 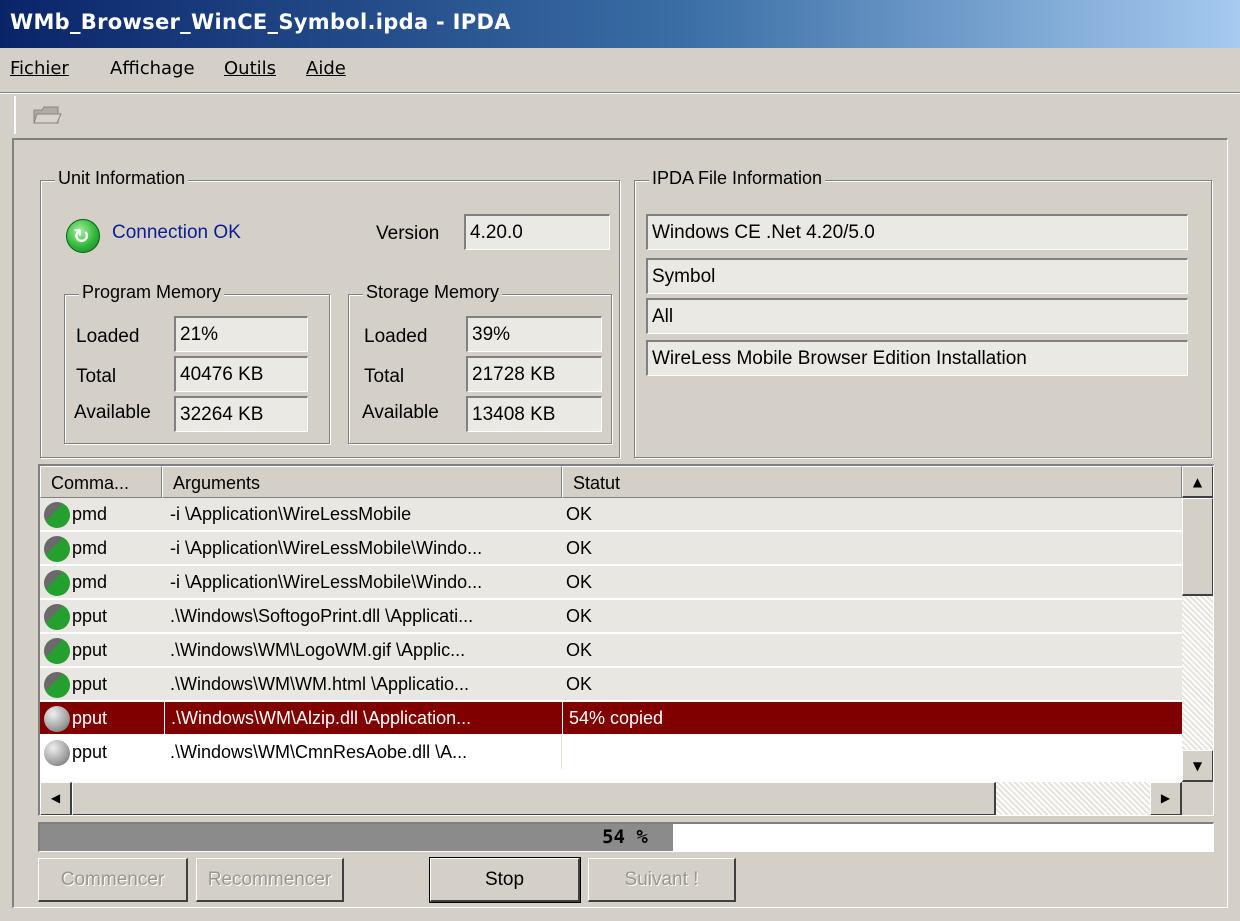 What do you see at coordinates (1197, 624) in the screenshot?
I see `vertical-scrollbar: ▲ ▼` at bounding box center [1197, 624].